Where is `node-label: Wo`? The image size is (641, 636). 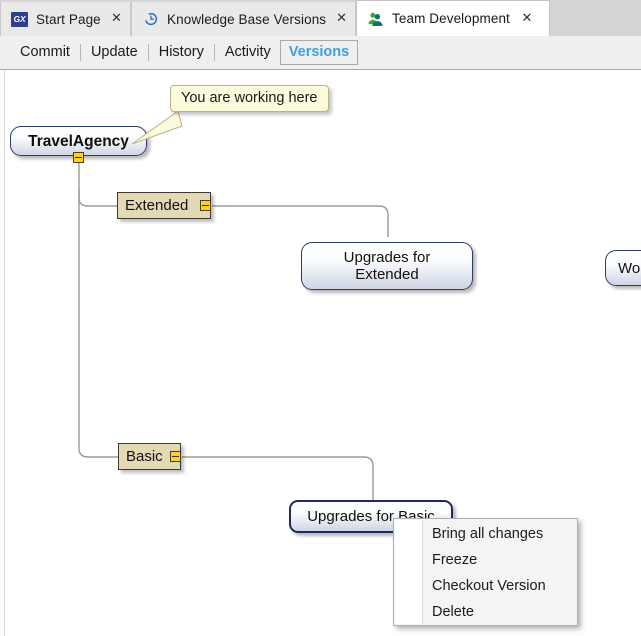
node-label: Wo is located at coordinates (629, 268).